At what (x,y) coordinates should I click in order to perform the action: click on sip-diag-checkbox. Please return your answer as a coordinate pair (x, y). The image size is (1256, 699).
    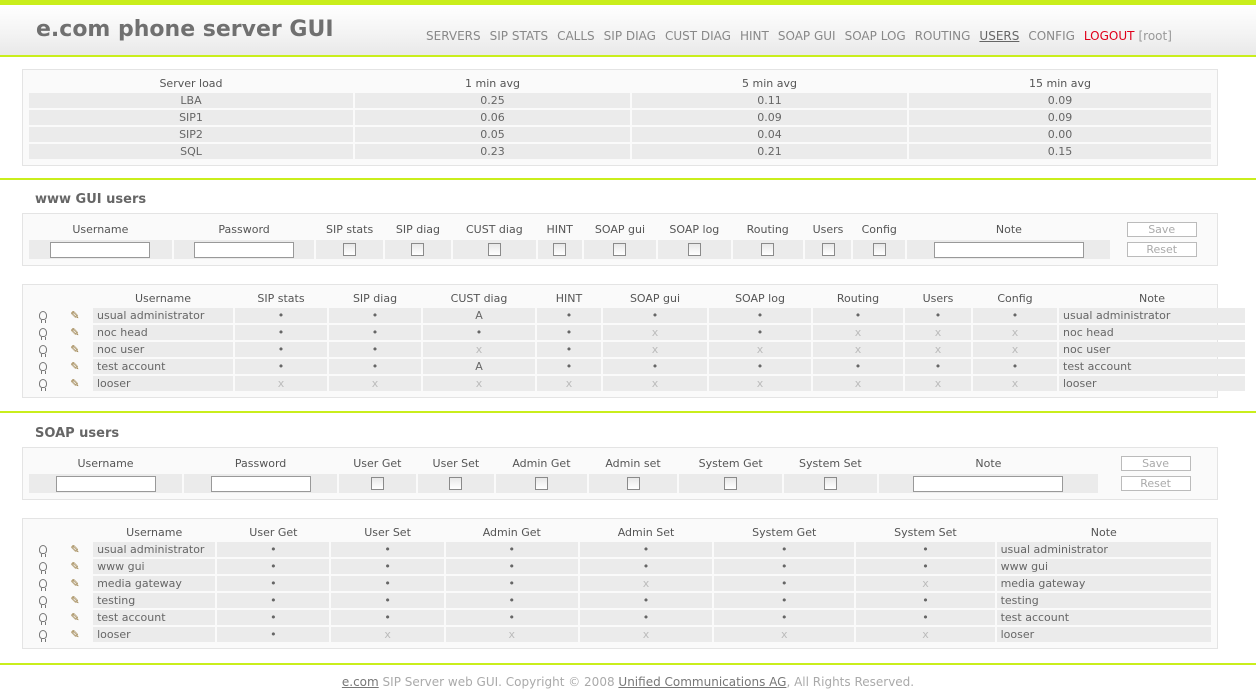
    Looking at the image, I should click on (418, 250).